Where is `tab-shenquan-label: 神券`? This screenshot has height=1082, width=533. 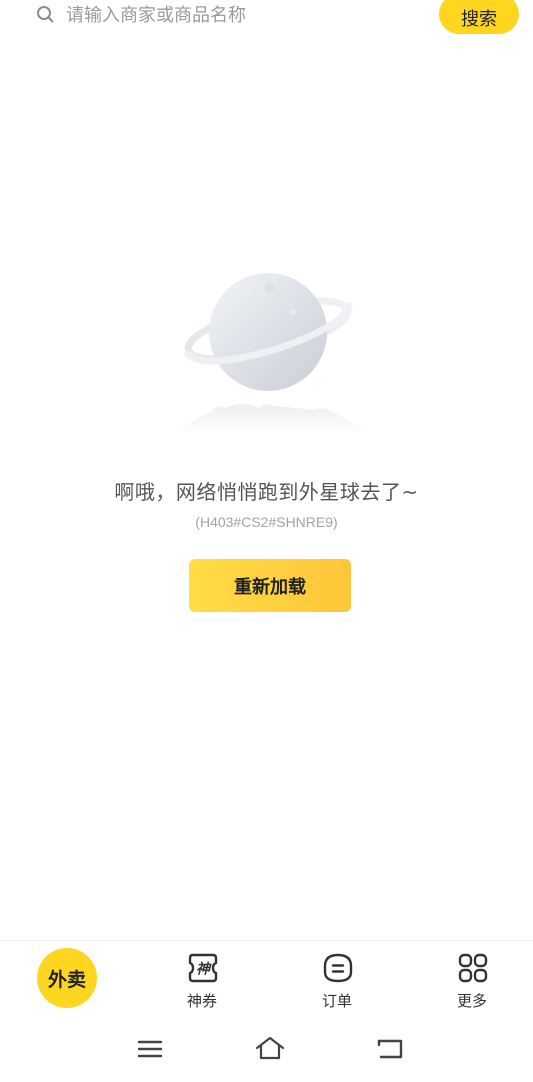
tab-shenquan-label: 神券 is located at coordinates (201, 1001).